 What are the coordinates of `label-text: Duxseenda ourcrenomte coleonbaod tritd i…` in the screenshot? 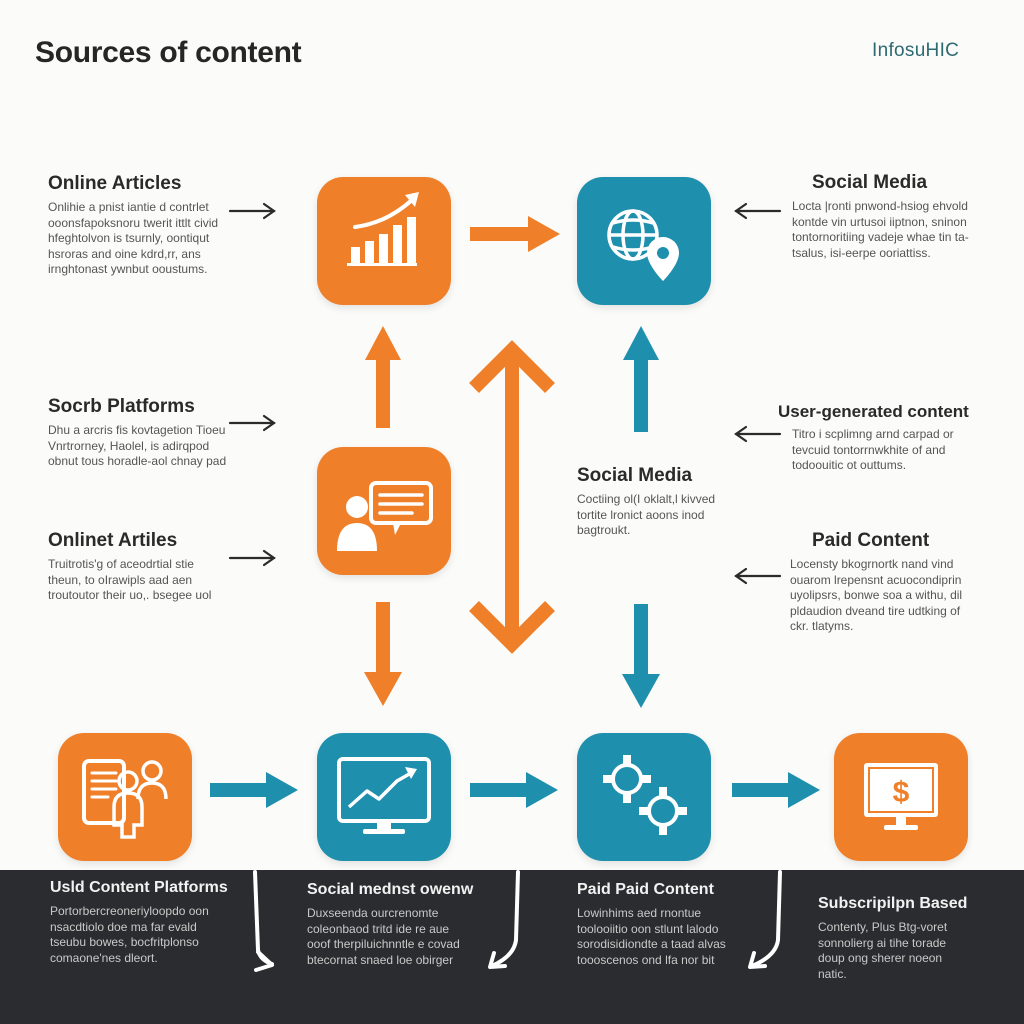 It's located at (383, 936).